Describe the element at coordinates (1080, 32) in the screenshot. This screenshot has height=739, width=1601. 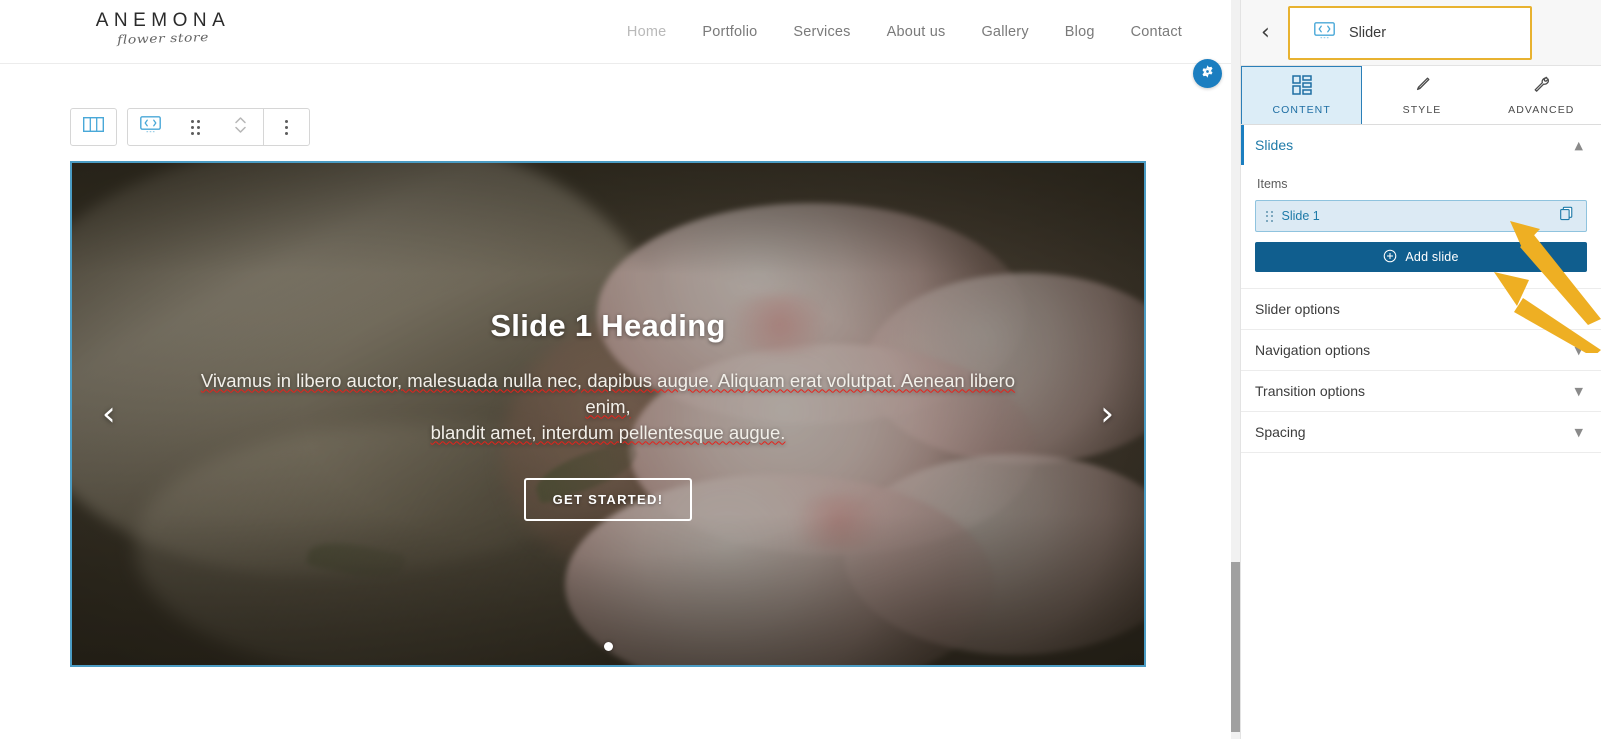
I see `nav-item-blog: Blog` at that location.